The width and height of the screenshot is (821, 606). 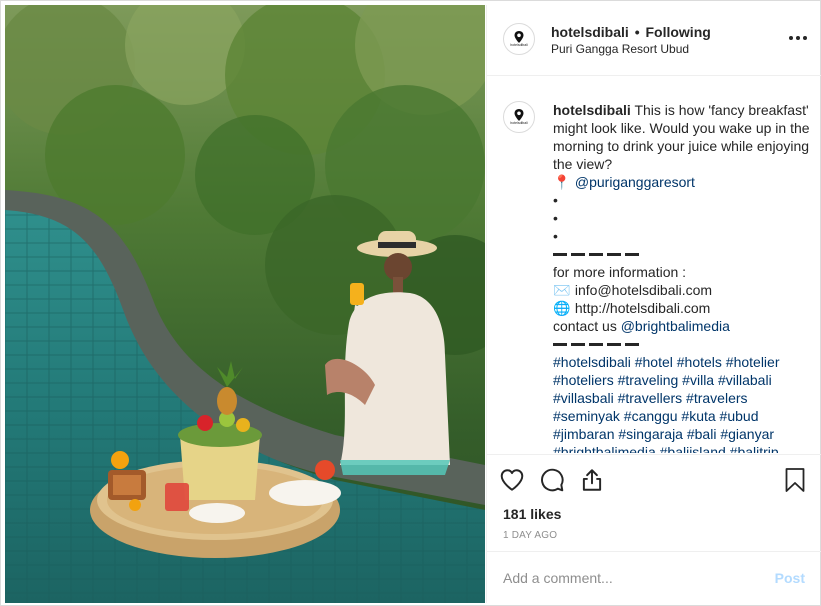 What do you see at coordinates (721, 110) in the screenshot?
I see `caption-text: This is how 'fancy breakfast'` at bounding box center [721, 110].